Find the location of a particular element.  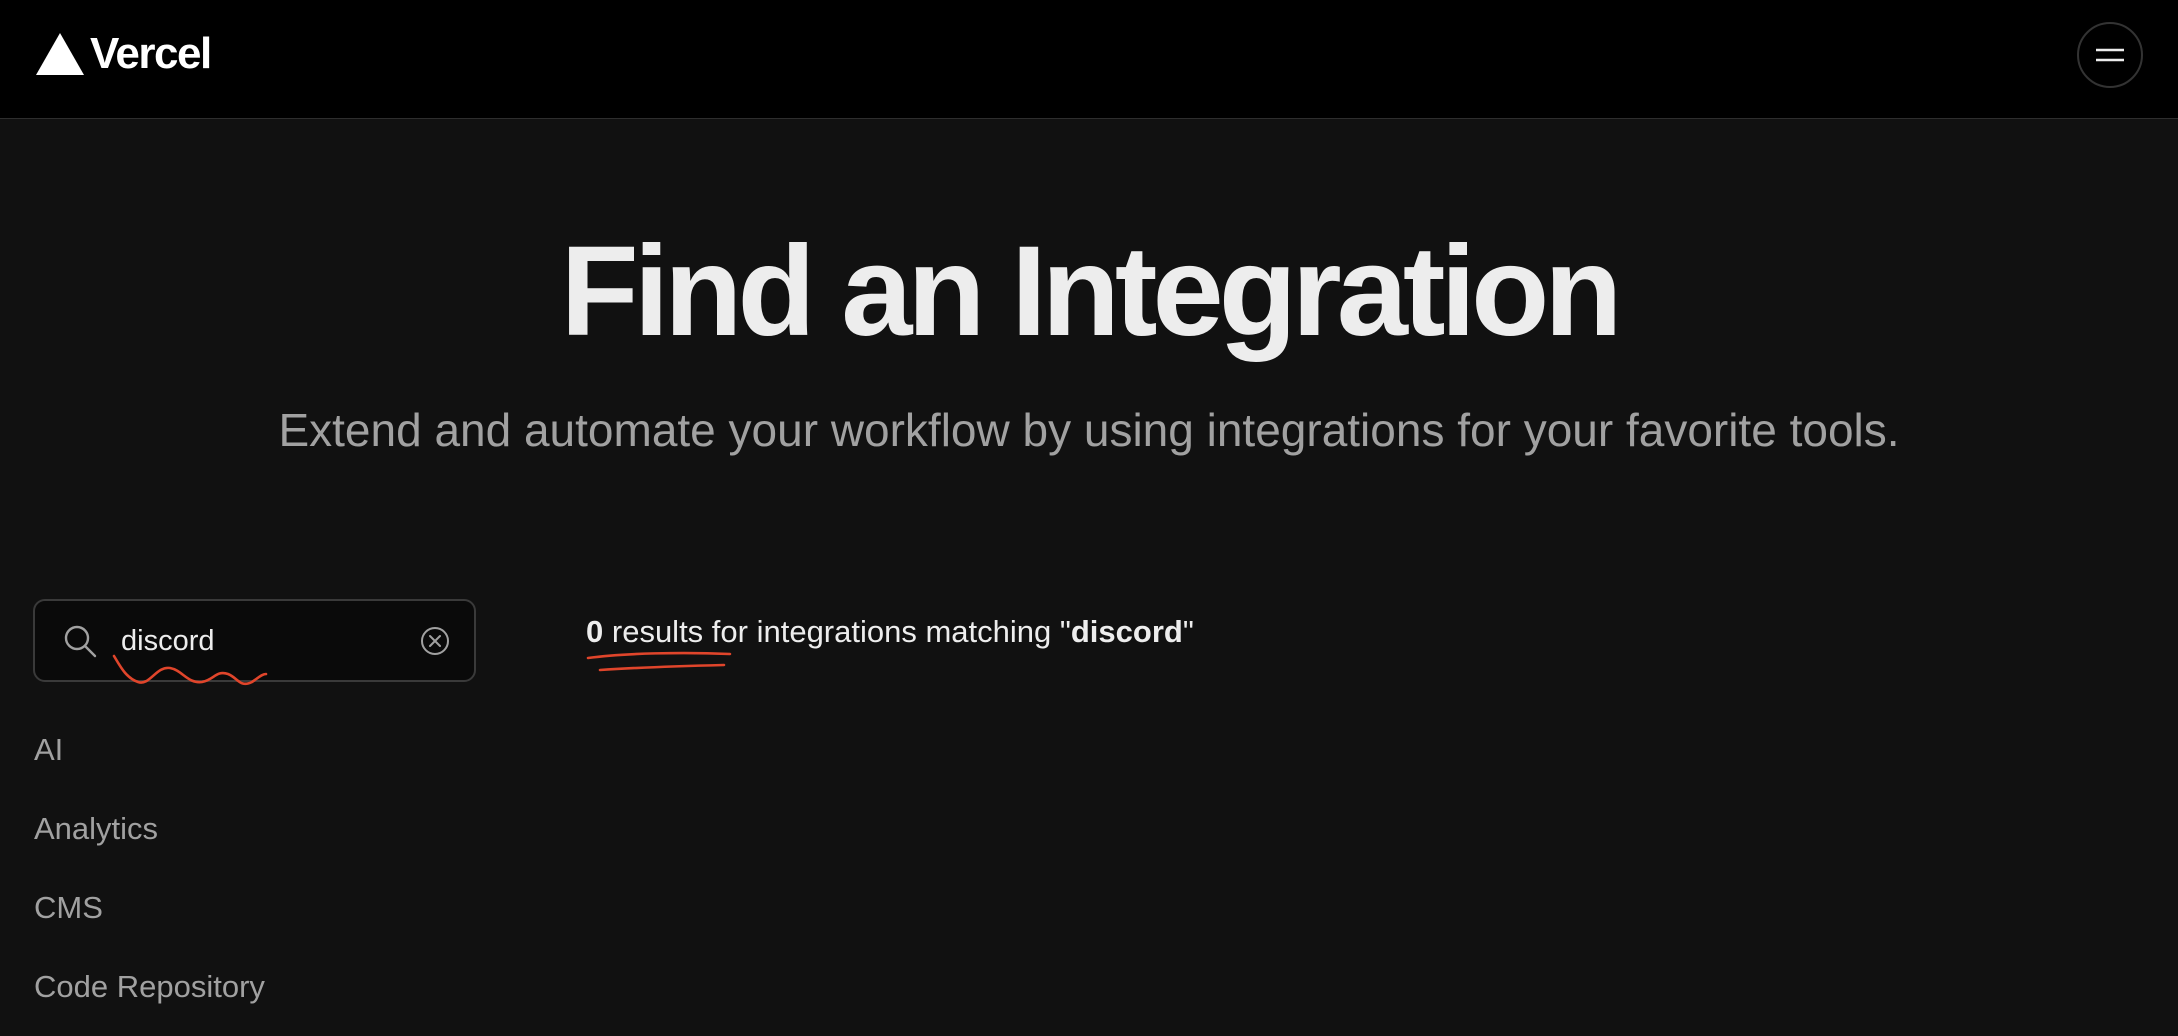

category-list: AI Analytics CMS Code Repository is located at coordinates (149, 878).